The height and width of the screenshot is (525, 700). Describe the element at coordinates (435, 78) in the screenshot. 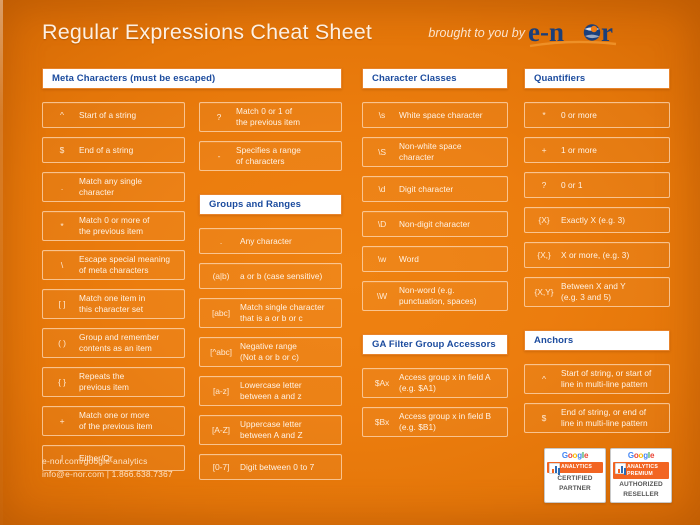

I see `section-header-character-classes: Character Classes` at that location.